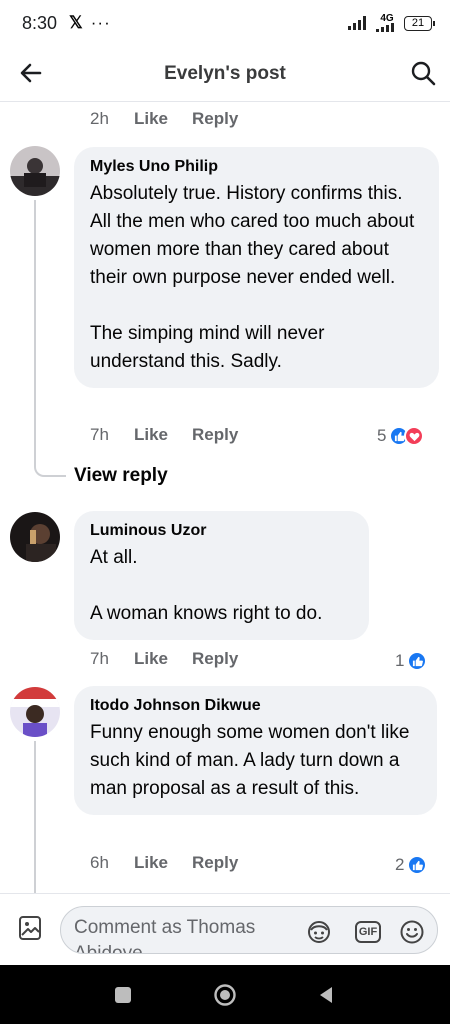  Describe the element at coordinates (76, 22) in the screenshot. I see `x-app-icon: 𝕏` at that location.